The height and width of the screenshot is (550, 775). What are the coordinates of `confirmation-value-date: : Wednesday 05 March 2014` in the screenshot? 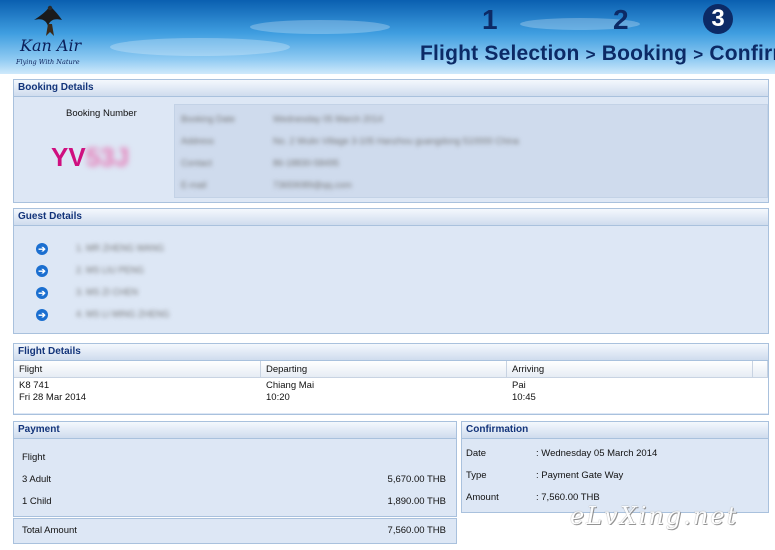 It's located at (597, 453).